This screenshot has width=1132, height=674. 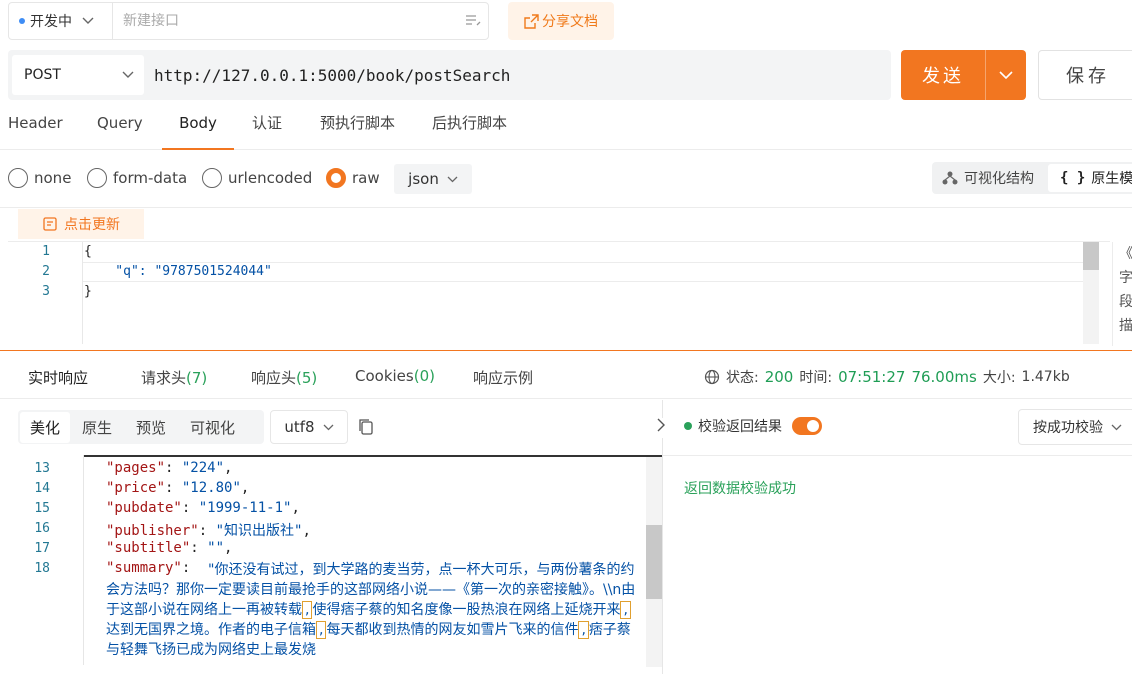 I want to click on tab-live-response: 实时响应, so click(x=58, y=377).